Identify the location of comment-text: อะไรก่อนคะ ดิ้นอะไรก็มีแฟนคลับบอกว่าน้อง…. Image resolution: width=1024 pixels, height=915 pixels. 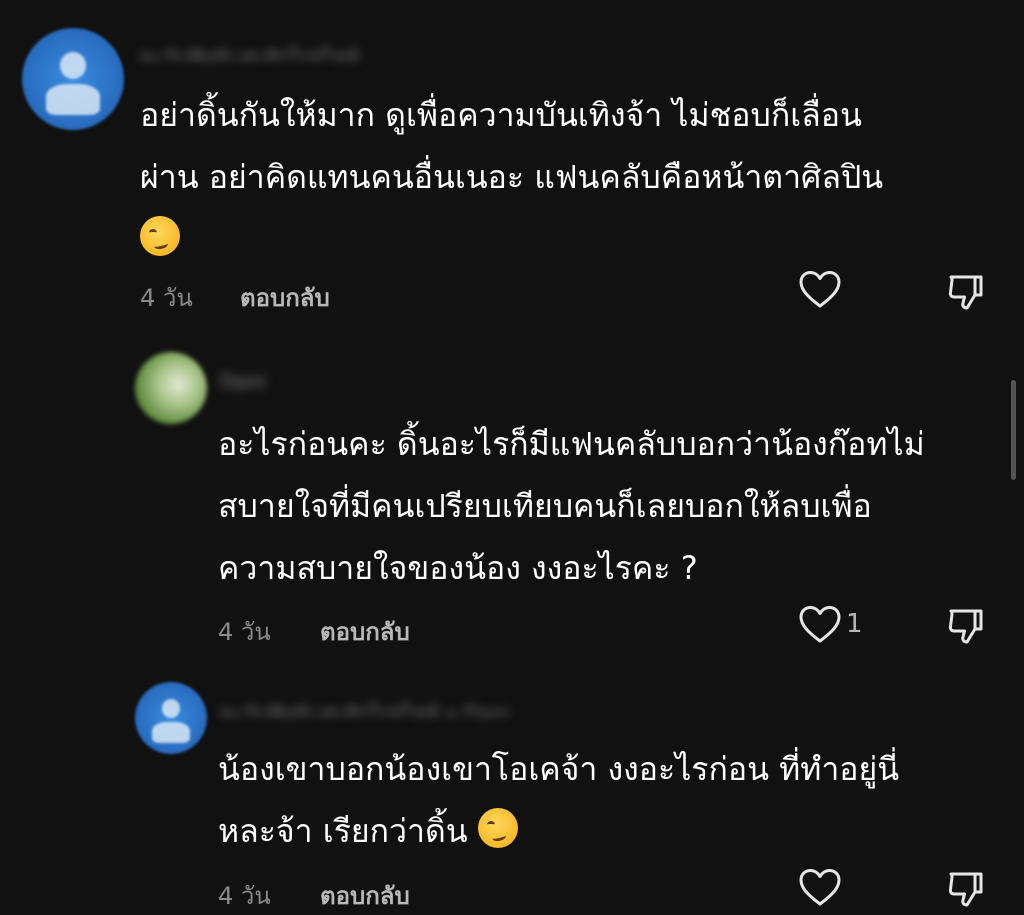
(571, 506).